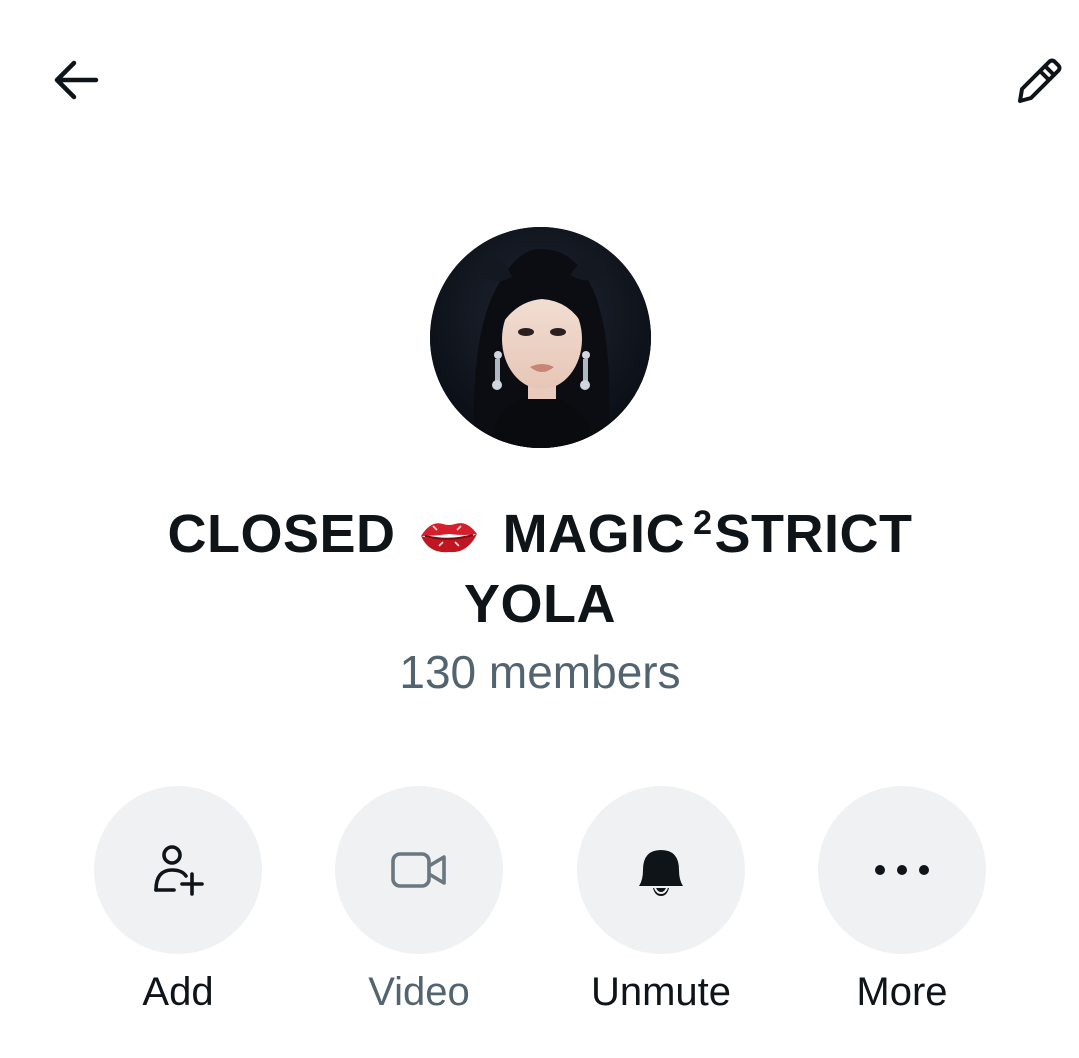 This screenshot has height=1058, width=1079. Describe the element at coordinates (661, 873) in the screenshot. I see `bell-icon` at that location.